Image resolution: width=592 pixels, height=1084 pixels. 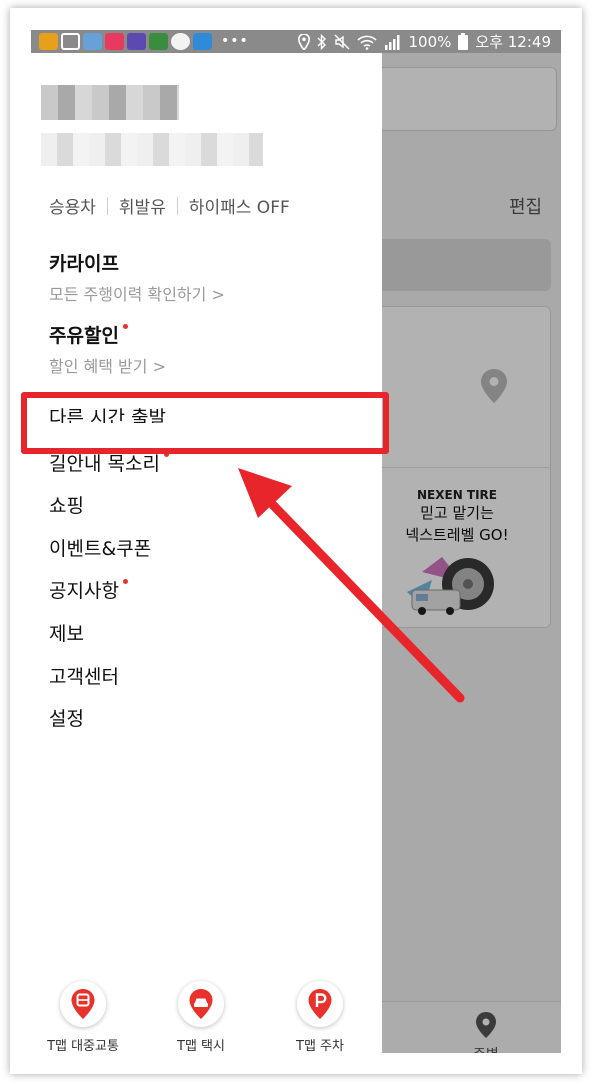 I want to click on battery-icon, so click(x=463, y=41).